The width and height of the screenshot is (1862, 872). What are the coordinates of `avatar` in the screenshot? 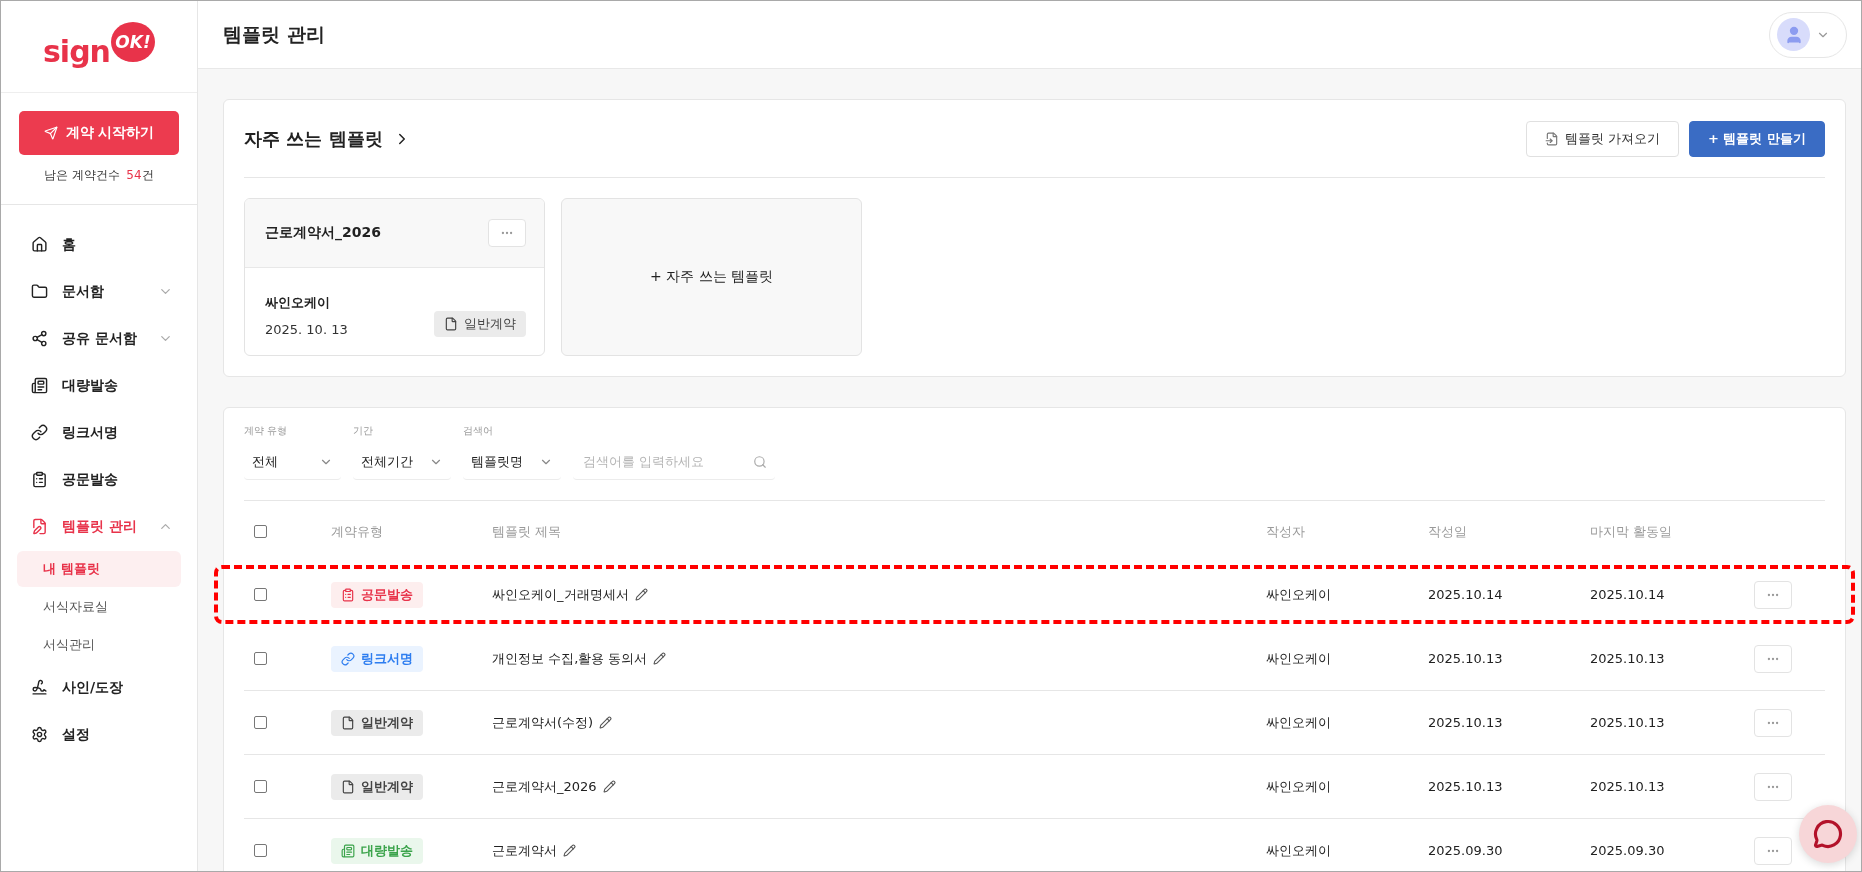 It's located at (1793, 34).